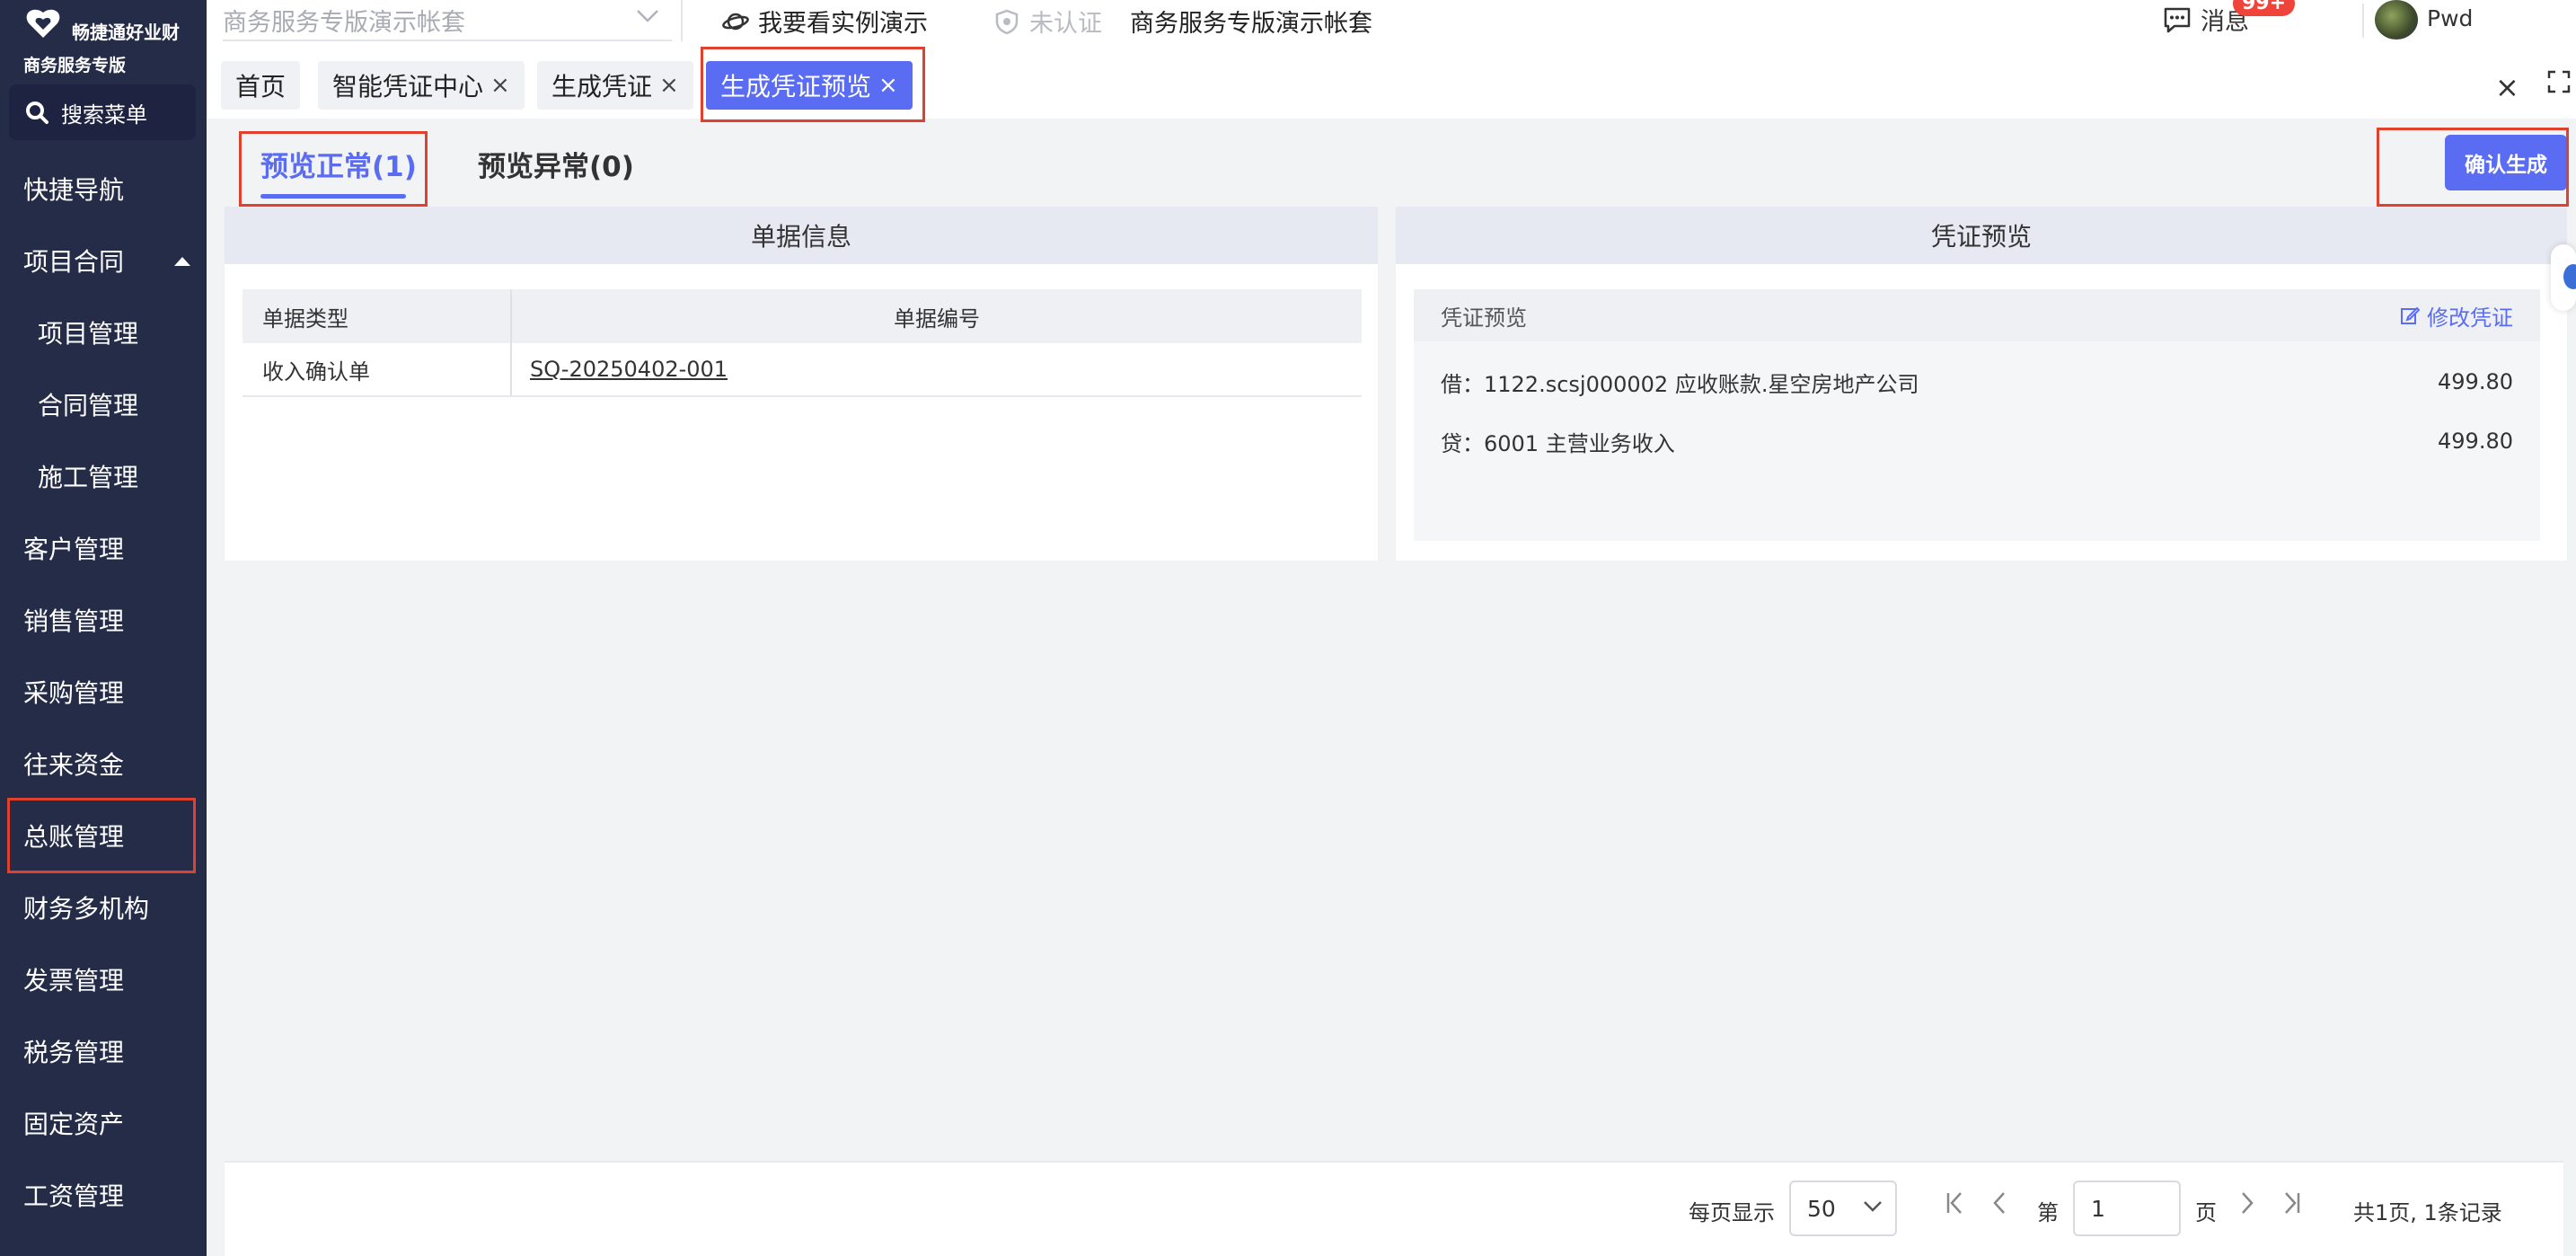  I want to click on page-prefix-label: 第, so click(2048, 1212).